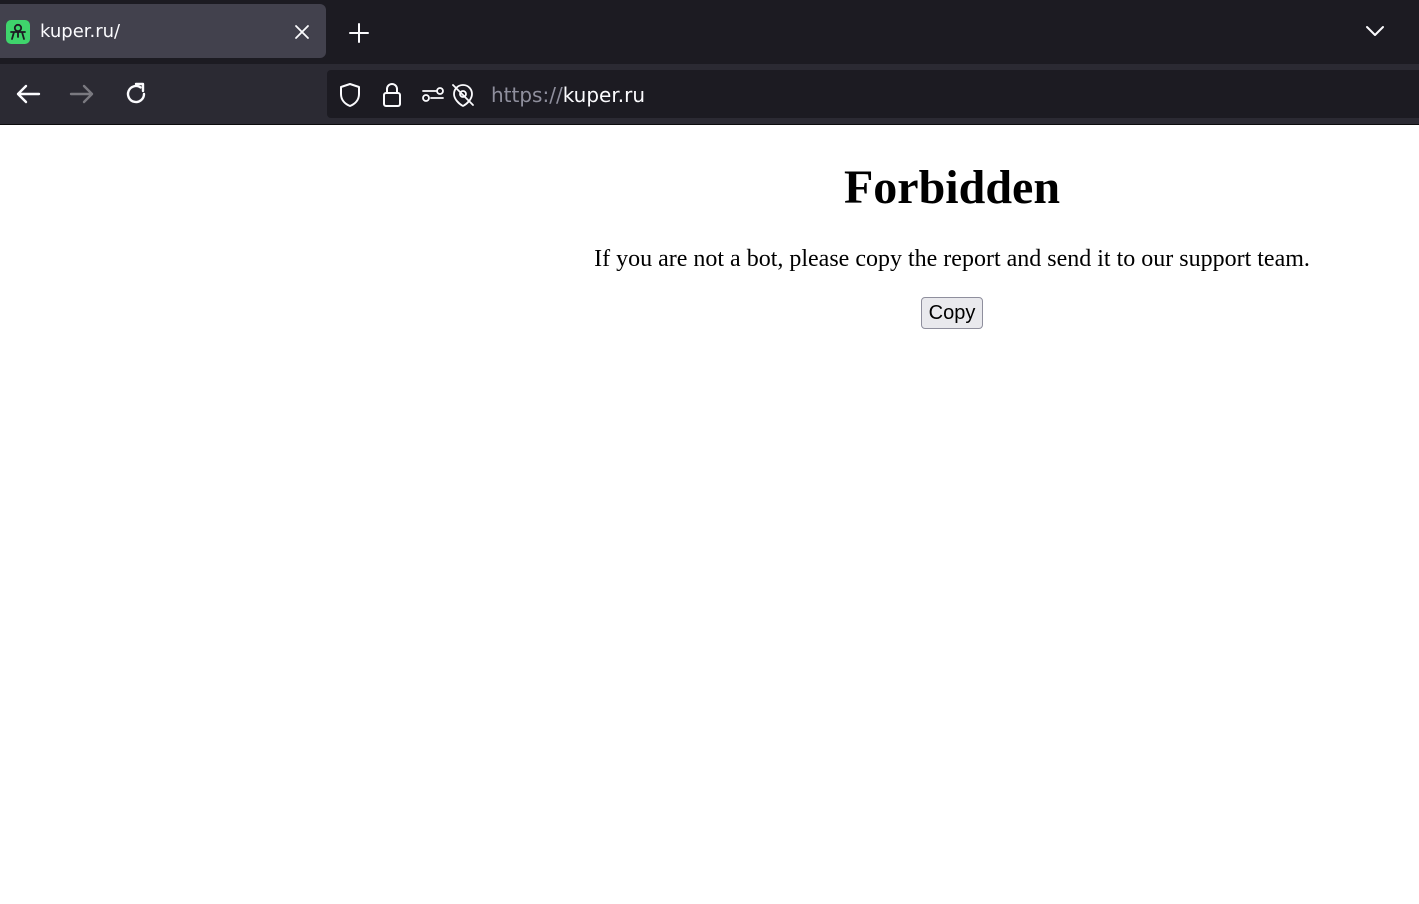  I want to click on url-scheme: https://, so click(527, 95).